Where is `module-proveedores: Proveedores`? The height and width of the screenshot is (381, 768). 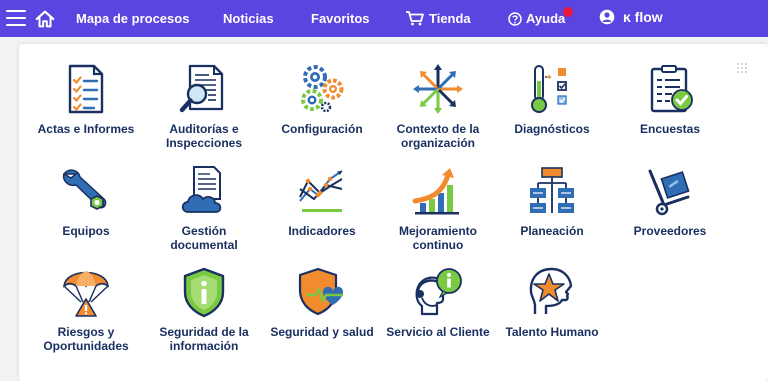
module-proveedores: Proveedores is located at coordinates (670, 211).